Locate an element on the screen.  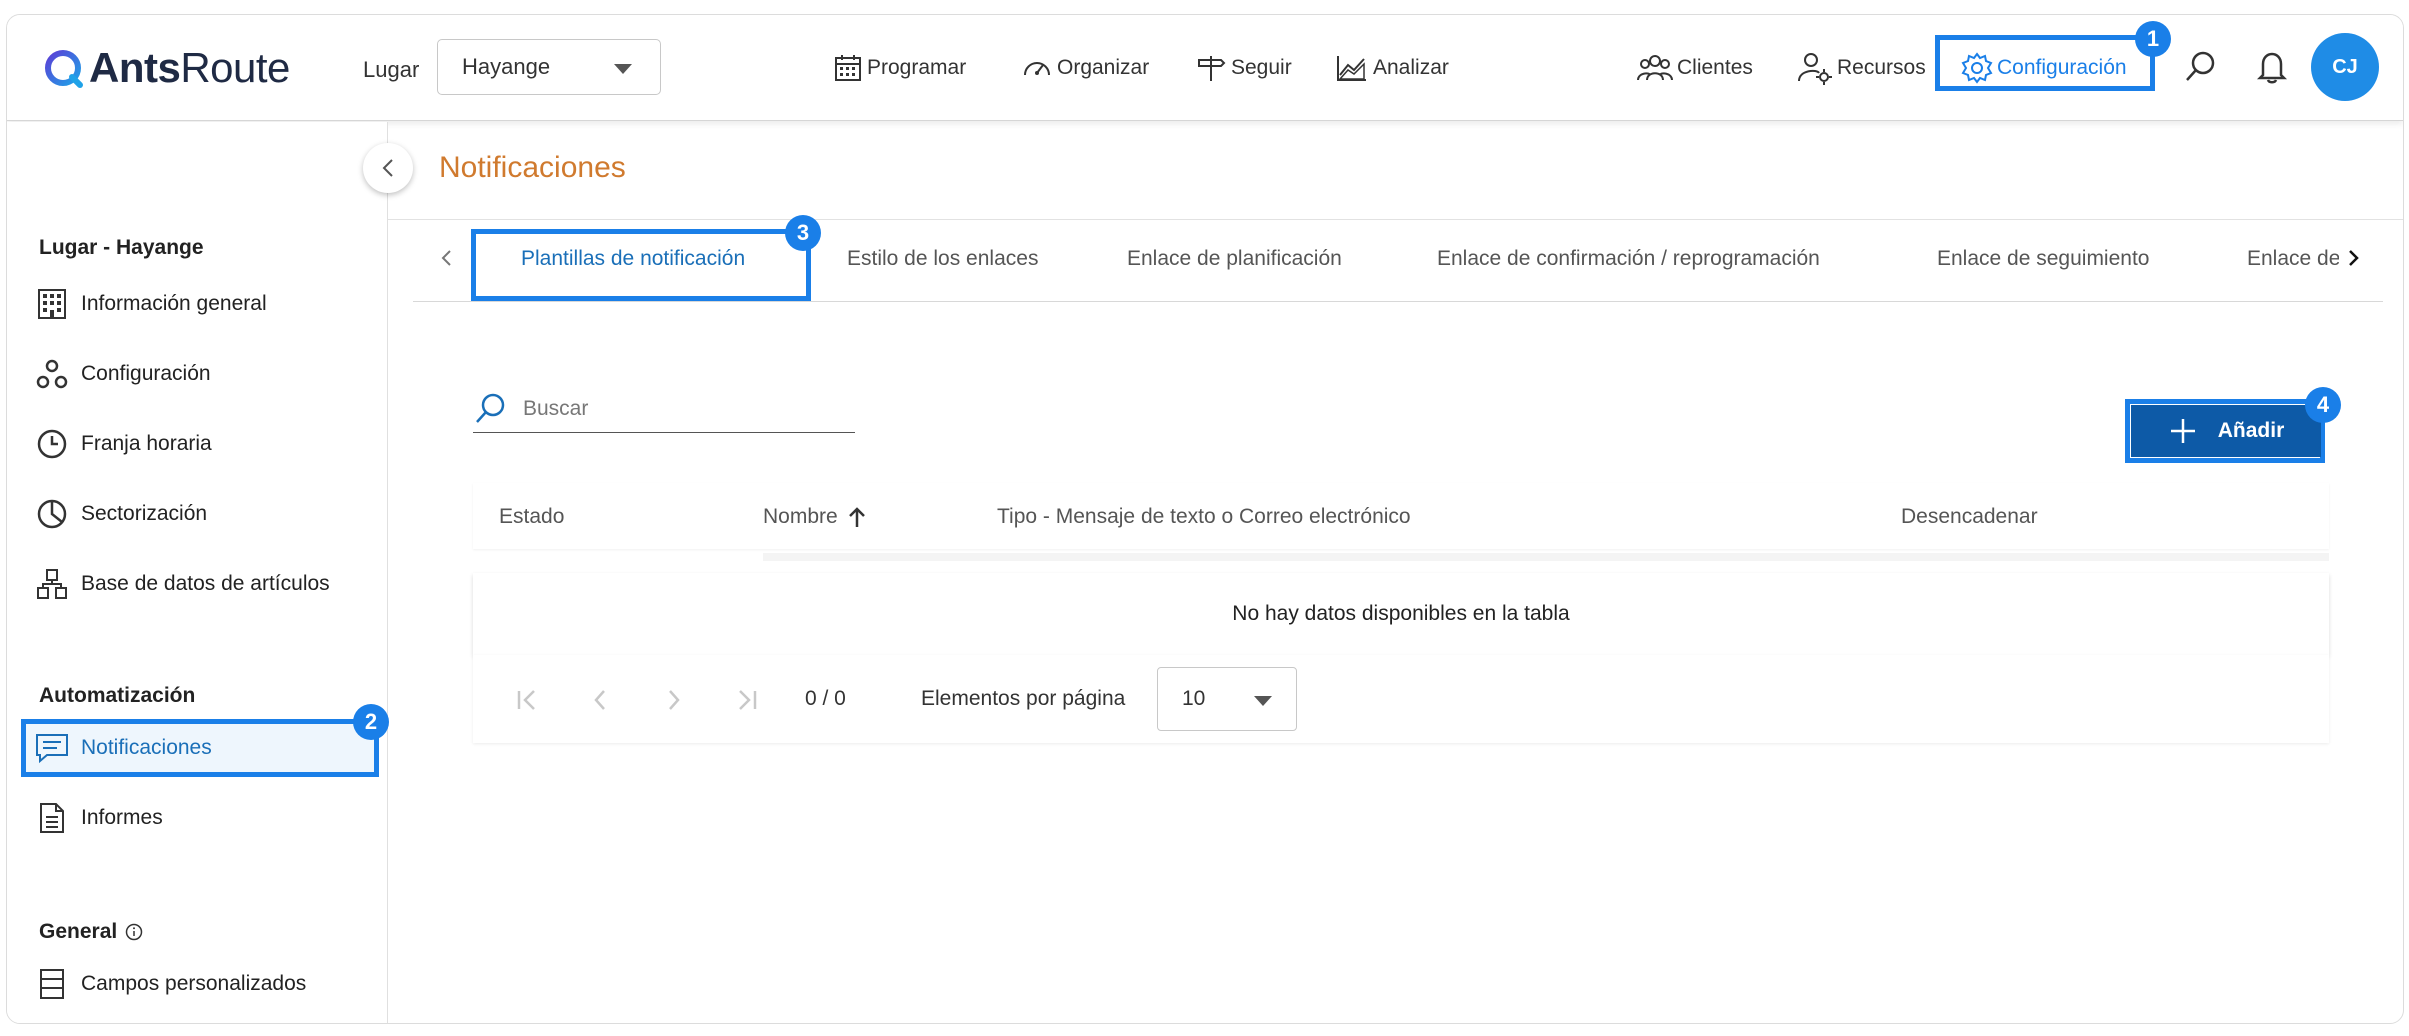
per-page-select: 10 is located at coordinates (1227, 699).